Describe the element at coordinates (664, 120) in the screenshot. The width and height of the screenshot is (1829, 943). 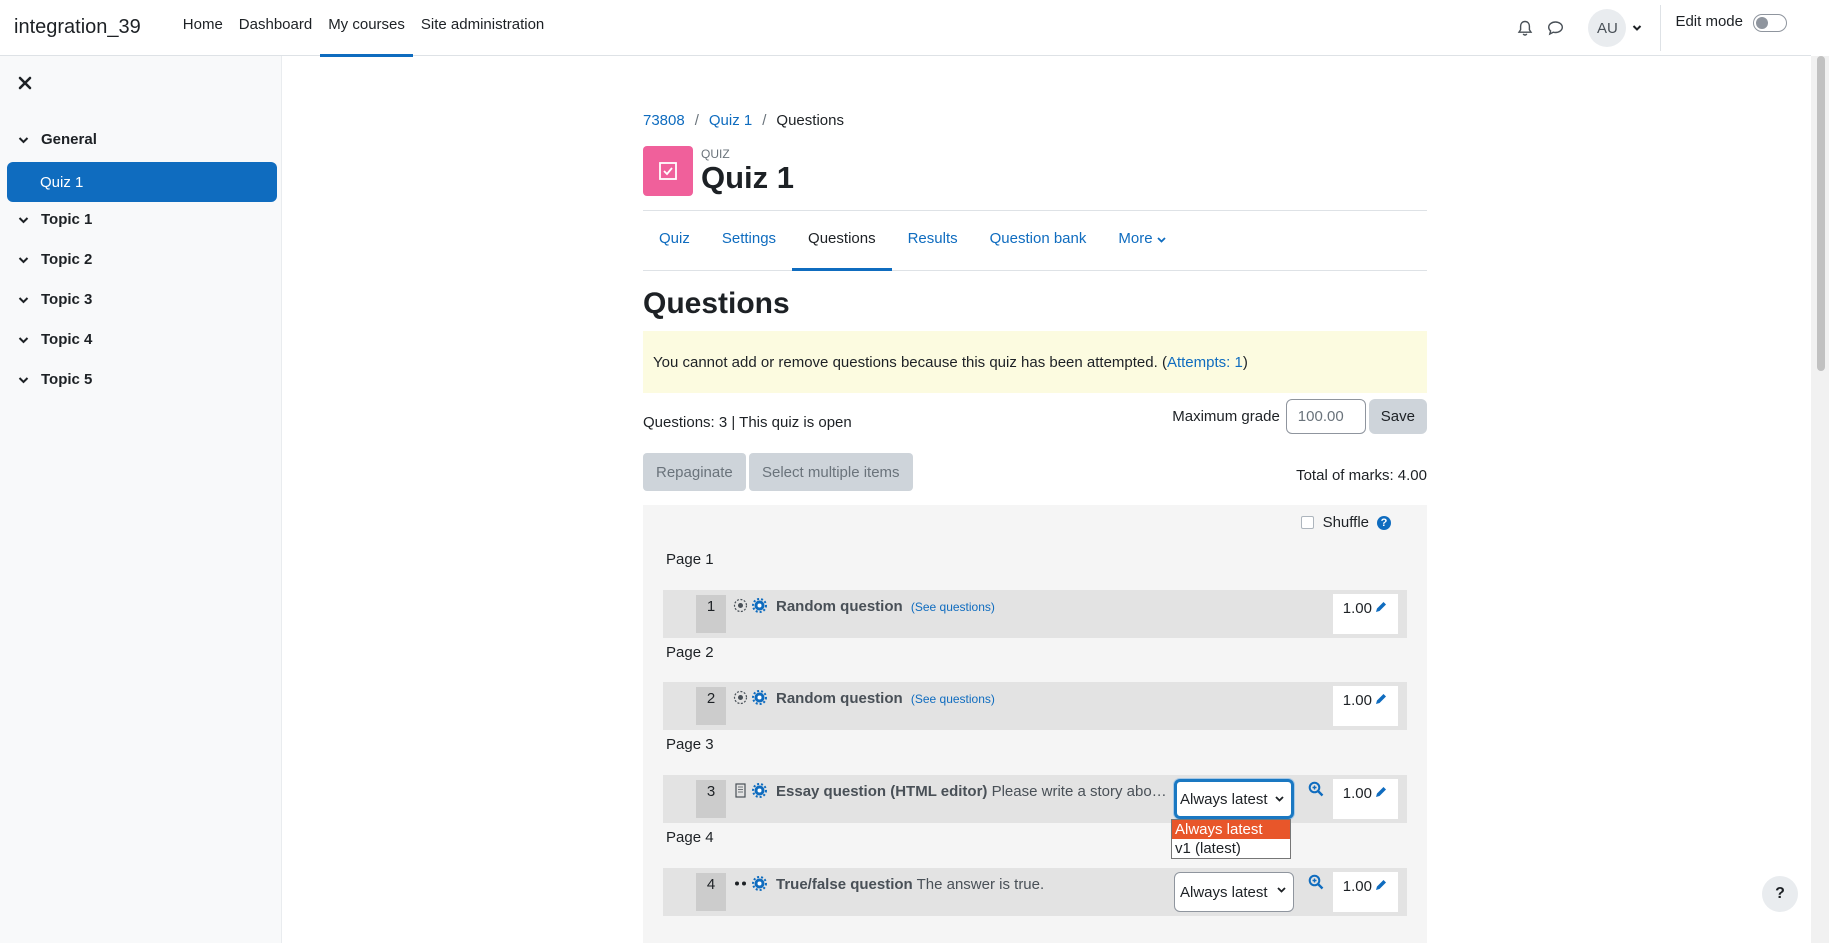
I see `breadcrumb-course: 73808` at that location.